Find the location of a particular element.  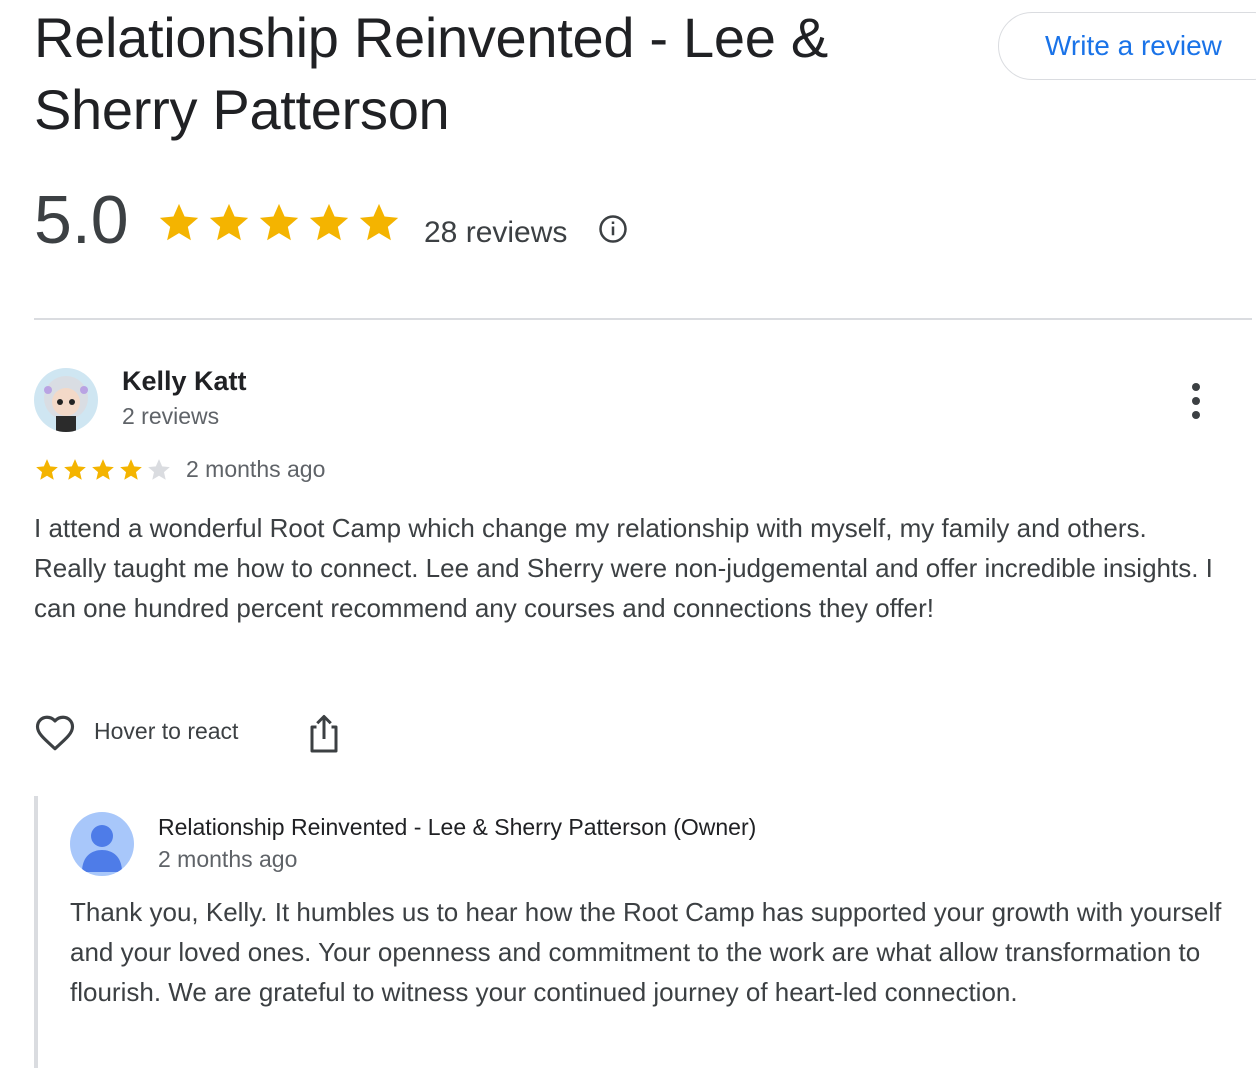

reviewer-review-count: 2 reviews is located at coordinates (171, 416).